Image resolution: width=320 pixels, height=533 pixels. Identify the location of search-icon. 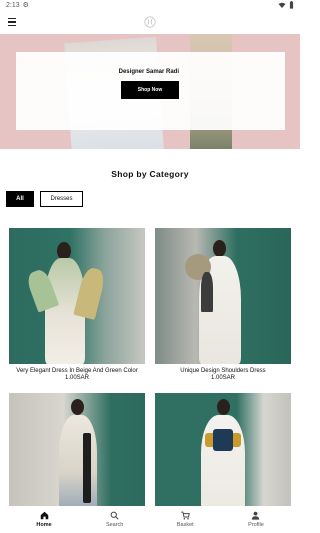
(114, 515).